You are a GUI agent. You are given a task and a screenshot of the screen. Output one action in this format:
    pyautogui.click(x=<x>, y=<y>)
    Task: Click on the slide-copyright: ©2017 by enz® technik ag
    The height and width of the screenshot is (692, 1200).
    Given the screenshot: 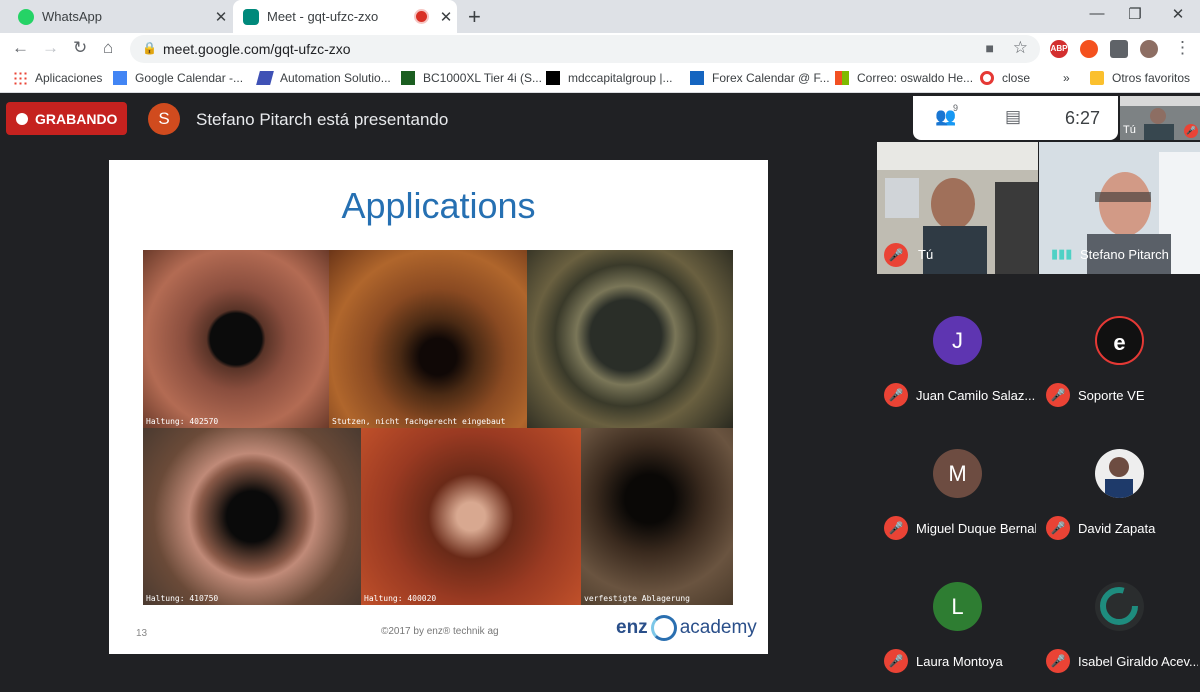 What is the action you would take?
    pyautogui.click(x=440, y=631)
    